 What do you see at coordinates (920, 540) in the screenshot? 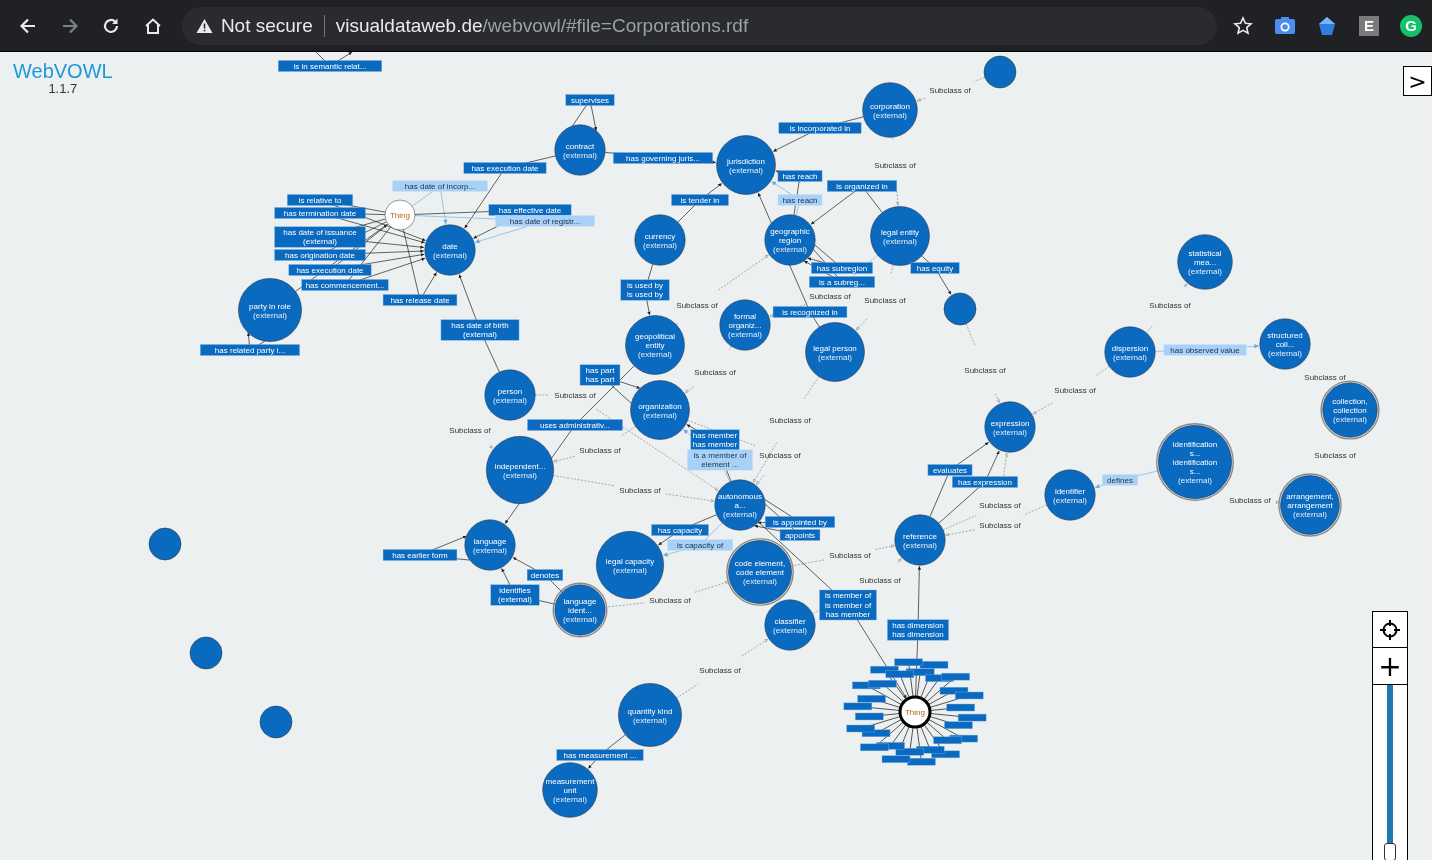
I see `class-node: reference (external)` at bounding box center [920, 540].